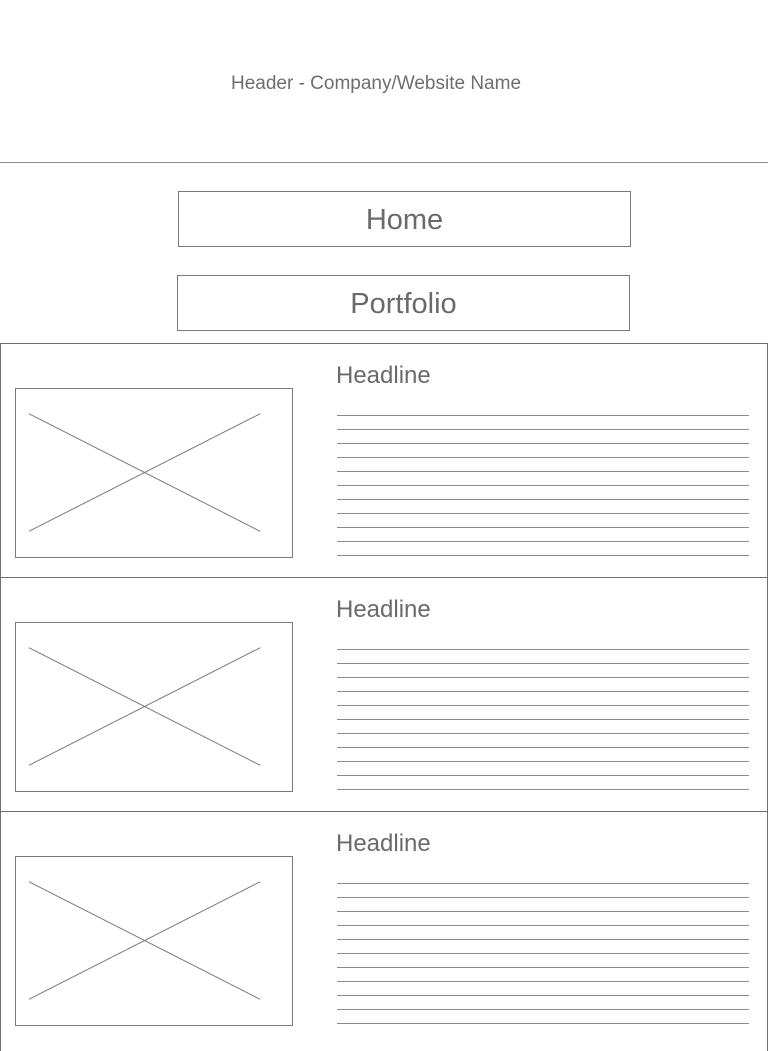 This screenshot has width=768, height=1051. I want to click on nav-portfolio-button: Portfolio, so click(403, 303).